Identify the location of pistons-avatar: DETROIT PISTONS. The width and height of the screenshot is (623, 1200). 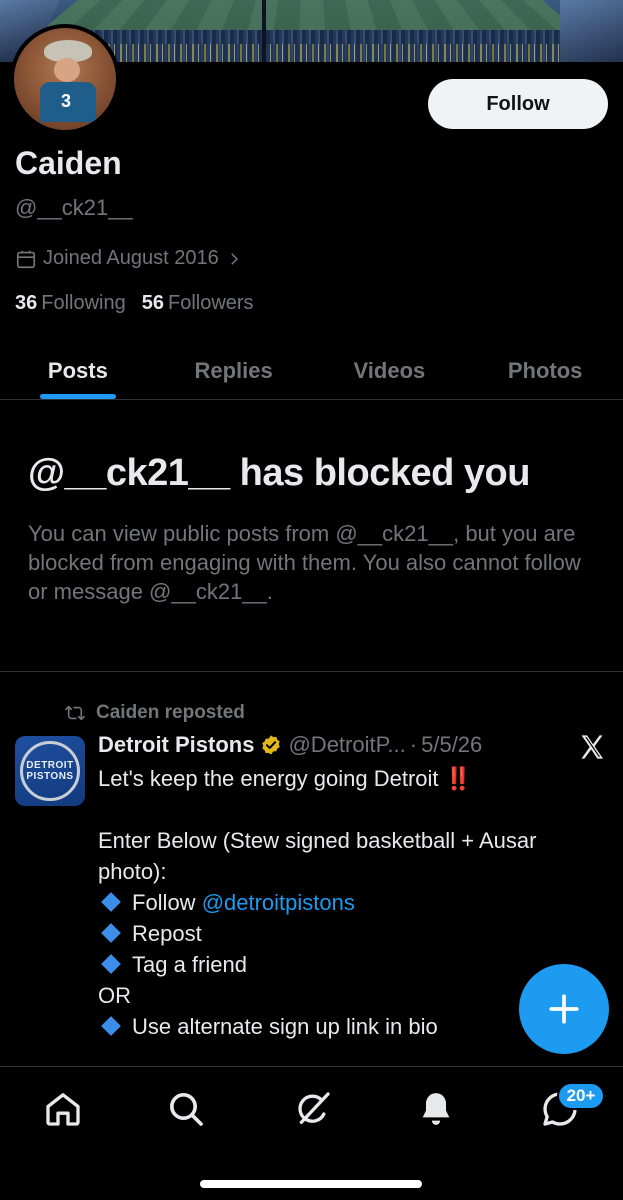
(50, 771).